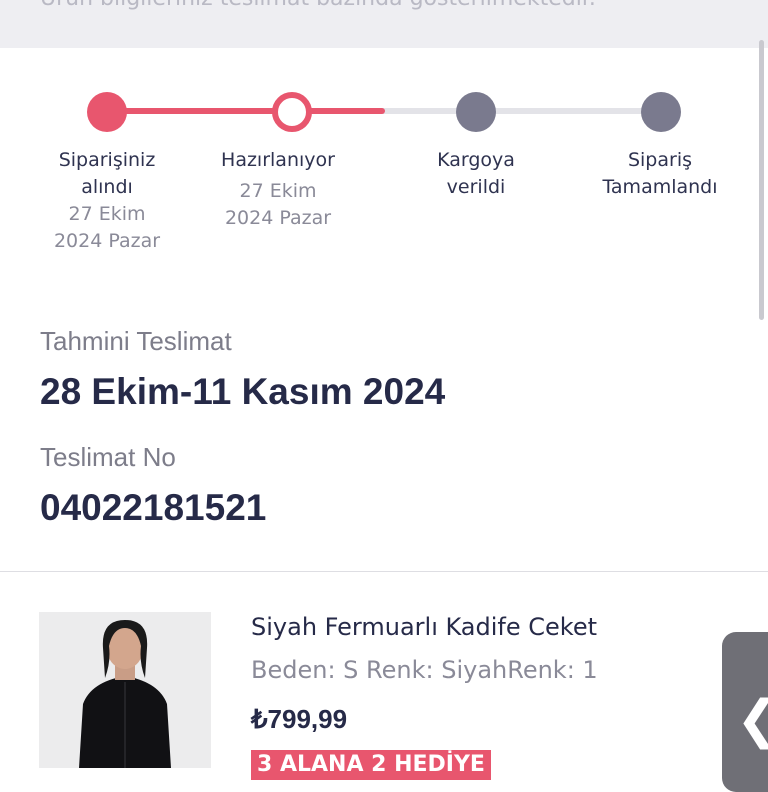  I want to click on step-2-title-line1: Hazırlanıyor, so click(278, 160).